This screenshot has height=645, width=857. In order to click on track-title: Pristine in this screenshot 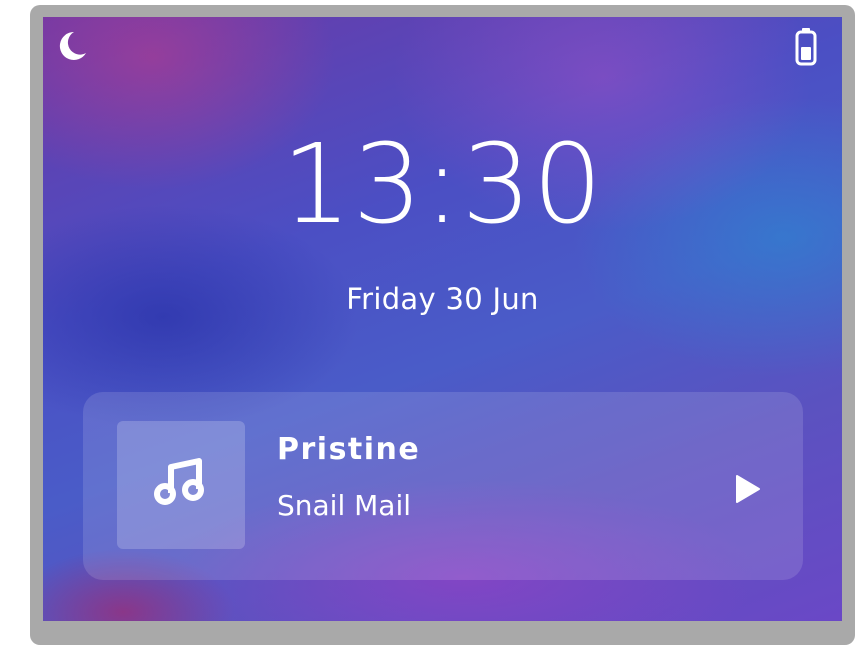, I will do `click(349, 449)`.